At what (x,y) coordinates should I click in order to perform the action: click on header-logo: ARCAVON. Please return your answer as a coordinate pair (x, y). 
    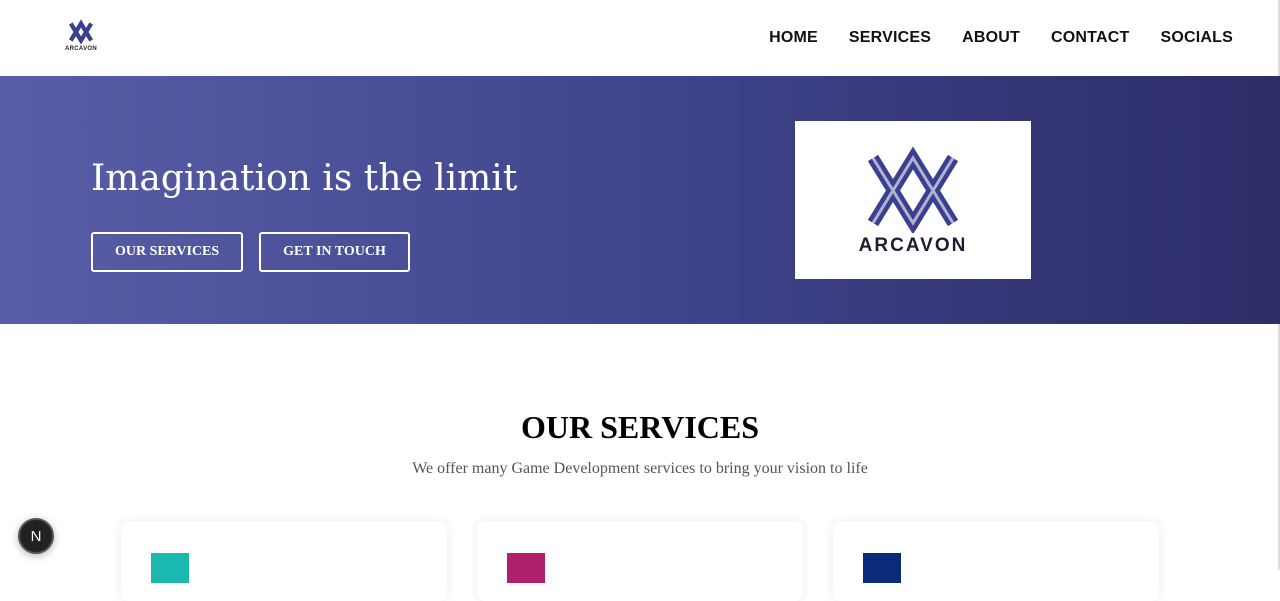
    Looking at the image, I should click on (81, 38).